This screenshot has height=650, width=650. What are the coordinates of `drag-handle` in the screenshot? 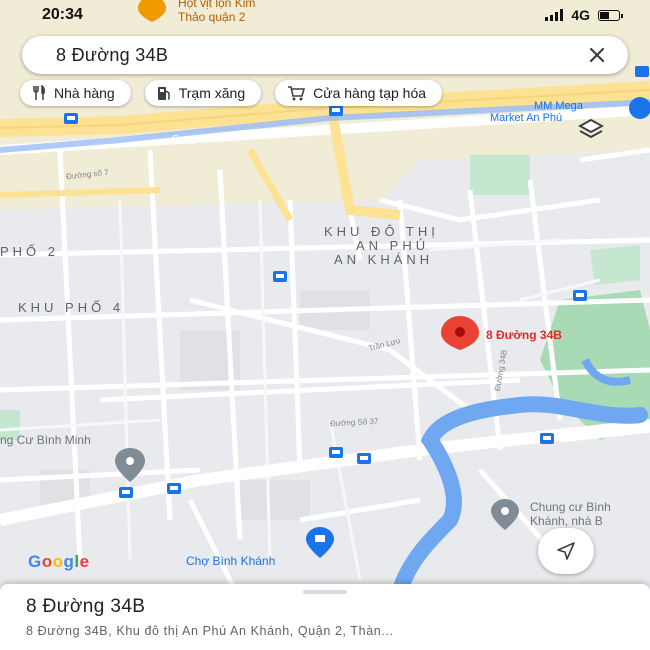 It's located at (325, 592).